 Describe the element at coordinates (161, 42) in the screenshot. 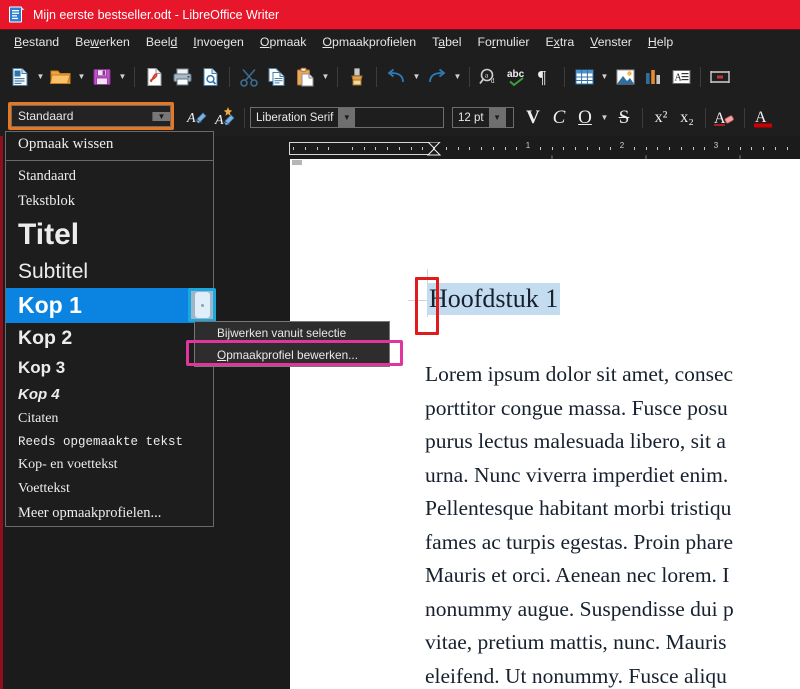

I see `menu-item-beeld: Beeld` at that location.